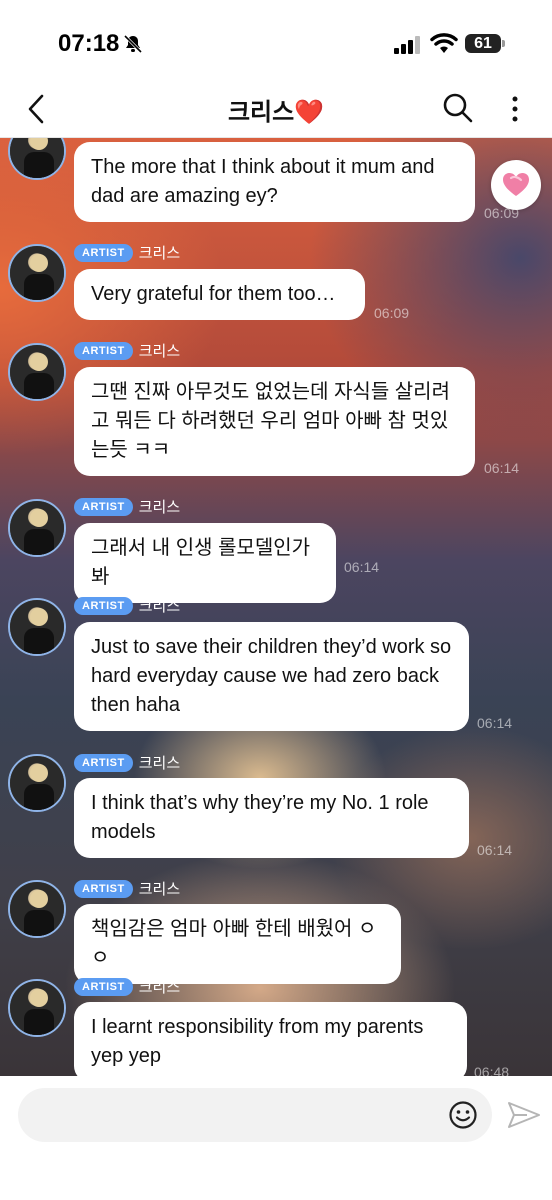  I want to click on bell-muted-icon, so click(133, 46).